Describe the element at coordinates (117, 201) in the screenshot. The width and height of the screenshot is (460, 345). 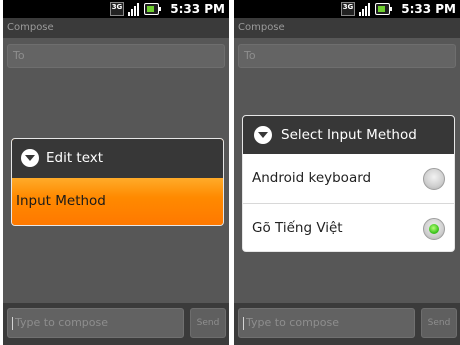
I see `menu-item-input-method: Input Method` at that location.